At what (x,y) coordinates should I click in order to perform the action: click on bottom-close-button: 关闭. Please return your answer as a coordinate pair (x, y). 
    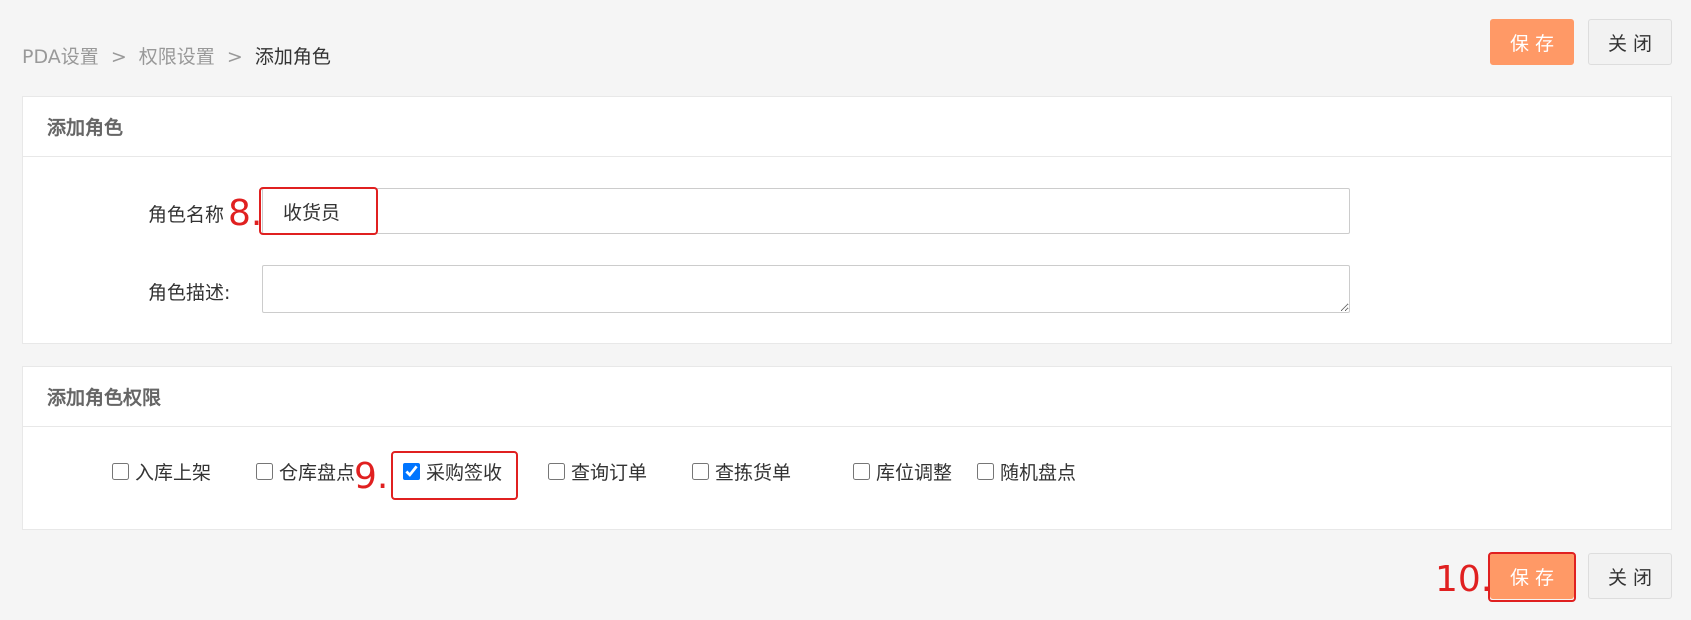
    Looking at the image, I should click on (1630, 576).